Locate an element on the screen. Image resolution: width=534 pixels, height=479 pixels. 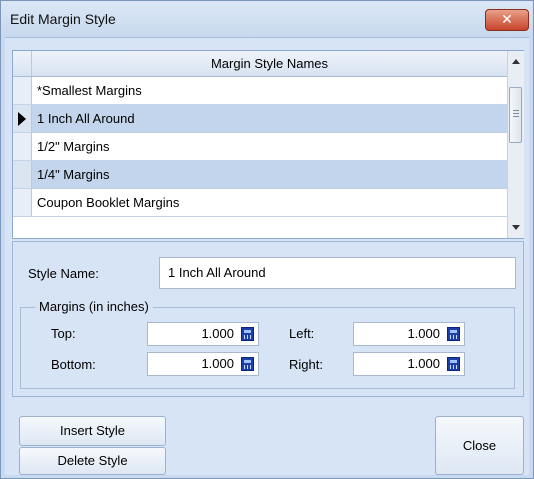
left-label: Left: is located at coordinates (302, 333).